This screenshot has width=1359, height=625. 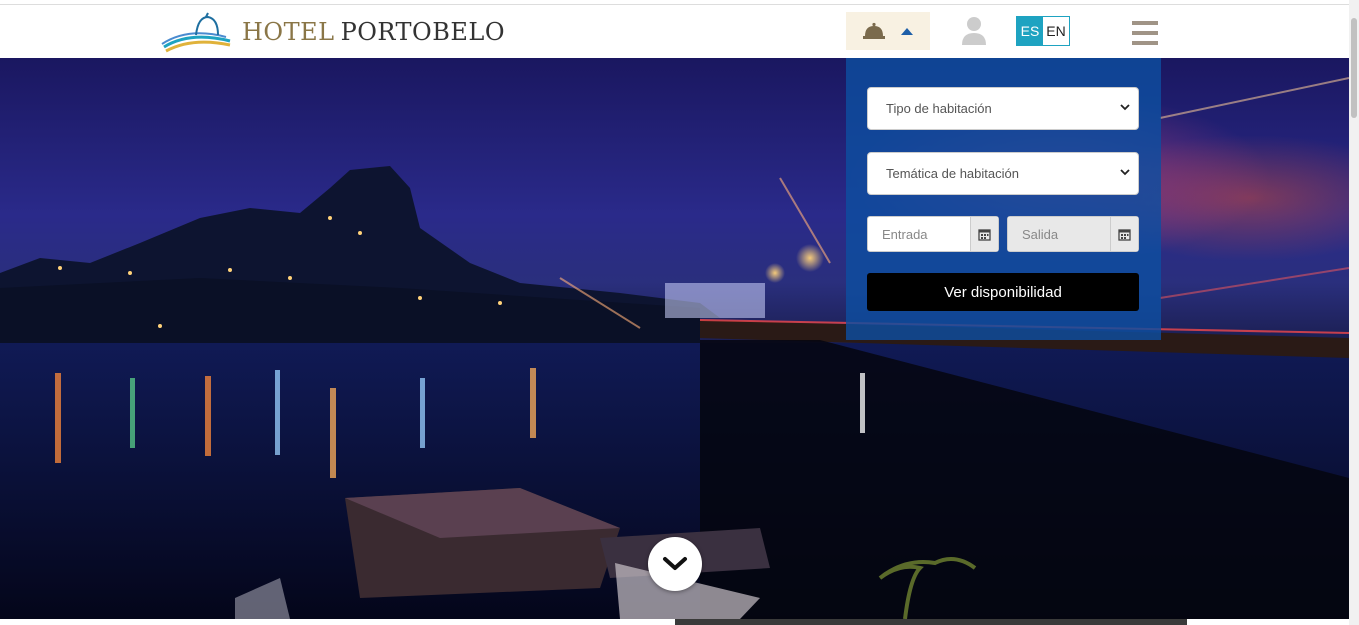 I want to click on room-type-select: Tipo de habitación, so click(x=1003, y=108).